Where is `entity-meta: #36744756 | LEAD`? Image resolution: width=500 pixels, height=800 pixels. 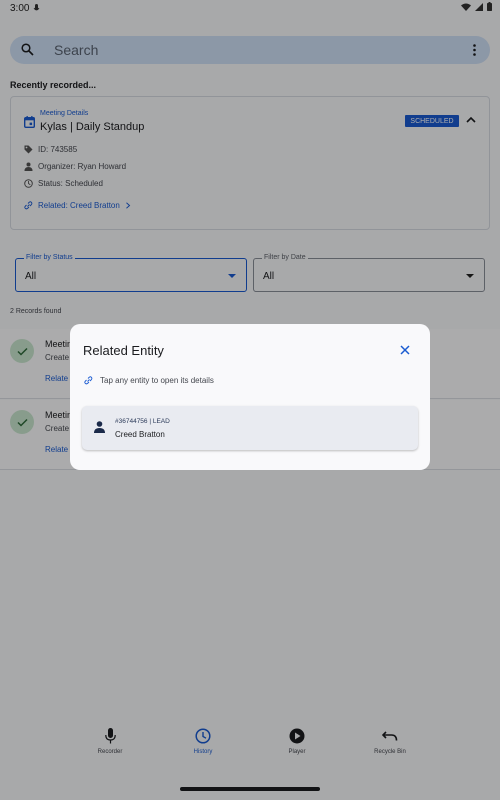
entity-meta: #36744756 | LEAD is located at coordinates (142, 421).